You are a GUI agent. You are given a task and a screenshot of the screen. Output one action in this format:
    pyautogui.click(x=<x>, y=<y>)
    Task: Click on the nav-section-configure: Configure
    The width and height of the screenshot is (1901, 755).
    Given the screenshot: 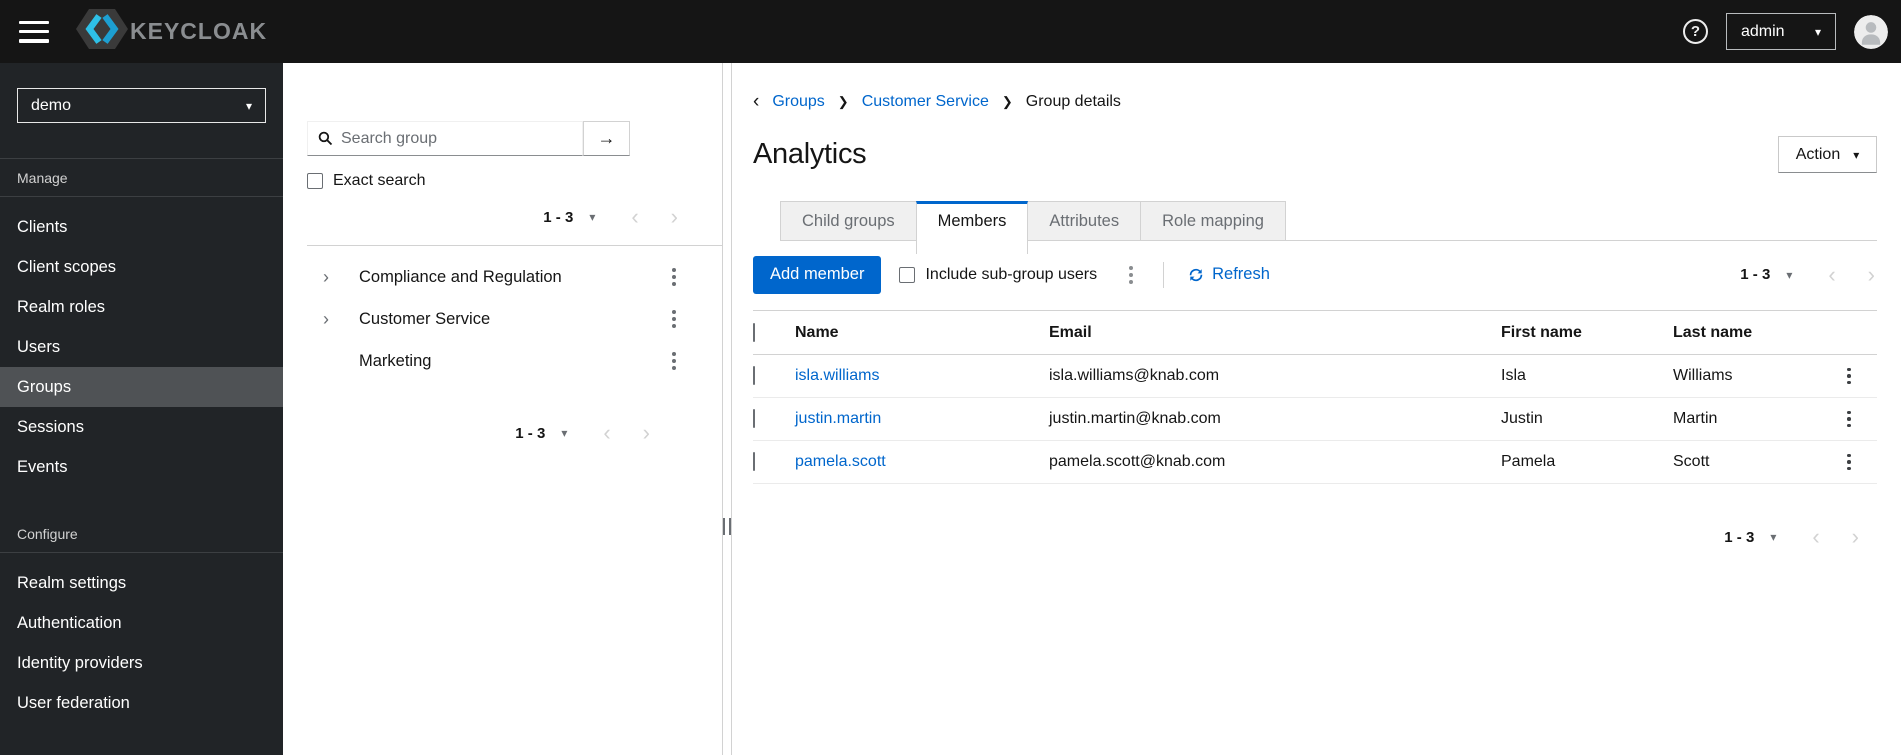 What is the action you would take?
    pyautogui.click(x=141, y=534)
    